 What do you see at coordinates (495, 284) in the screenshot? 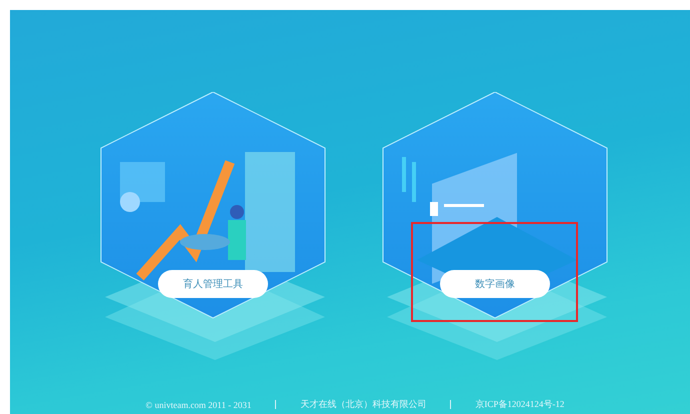
I see `card-button: 数字画像` at bounding box center [495, 284].